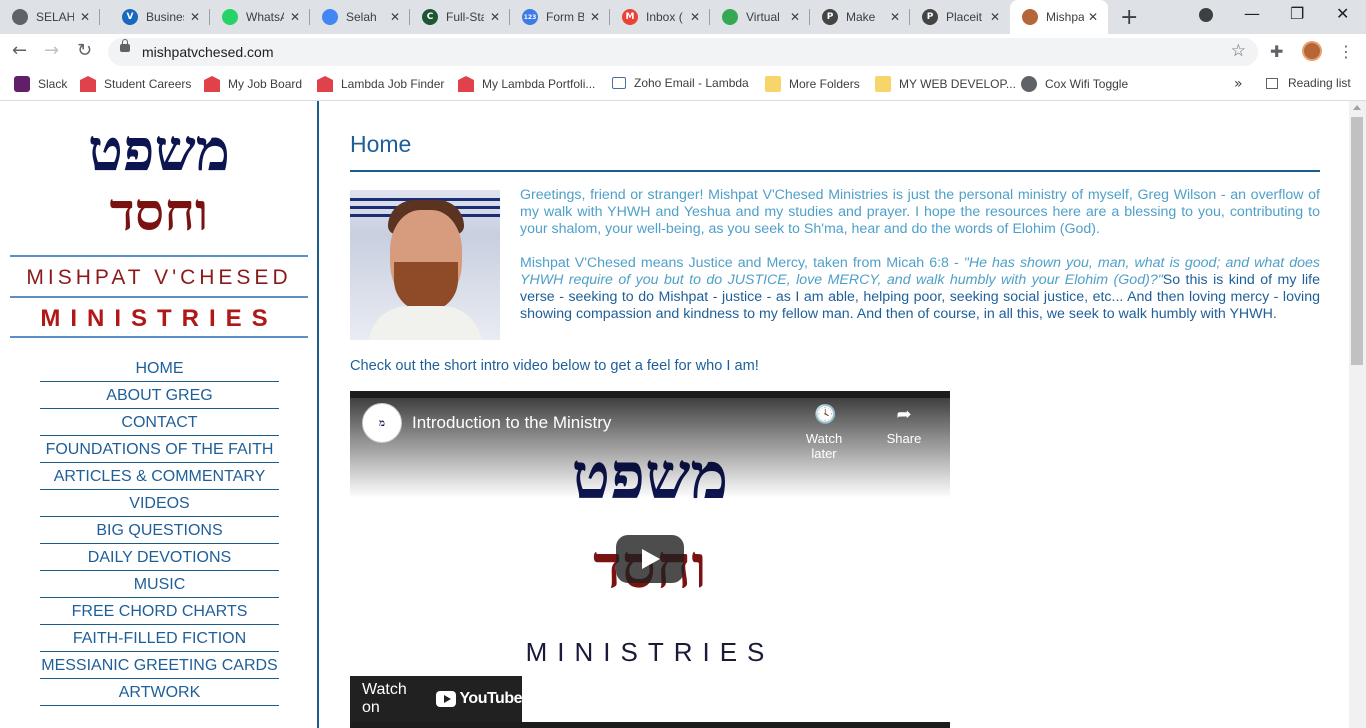 The height and width of the screenshot is (728, 1366). I want to click on tab-title: Business, so click(165, 17).